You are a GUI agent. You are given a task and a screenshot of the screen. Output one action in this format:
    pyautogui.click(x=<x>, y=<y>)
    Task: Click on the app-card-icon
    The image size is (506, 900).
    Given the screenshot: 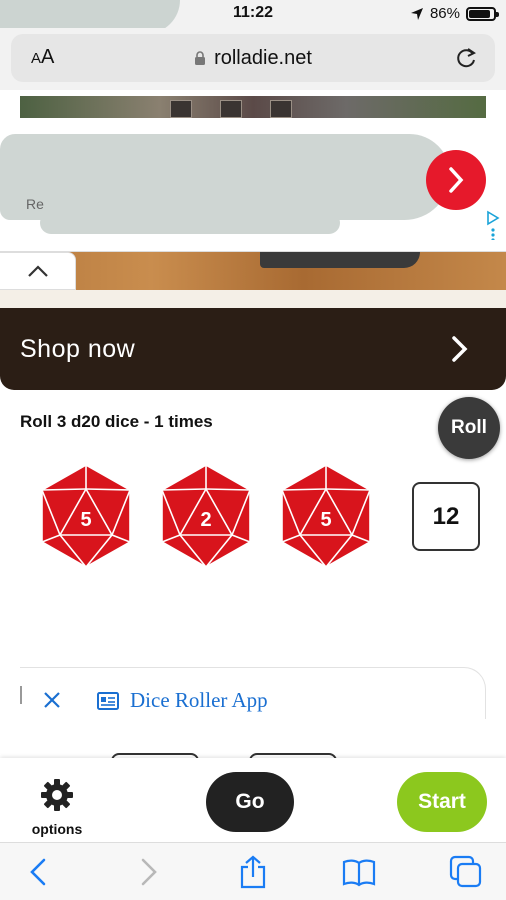 What is the action you would take?
    pyautogui.click(x=108, y=701)
    